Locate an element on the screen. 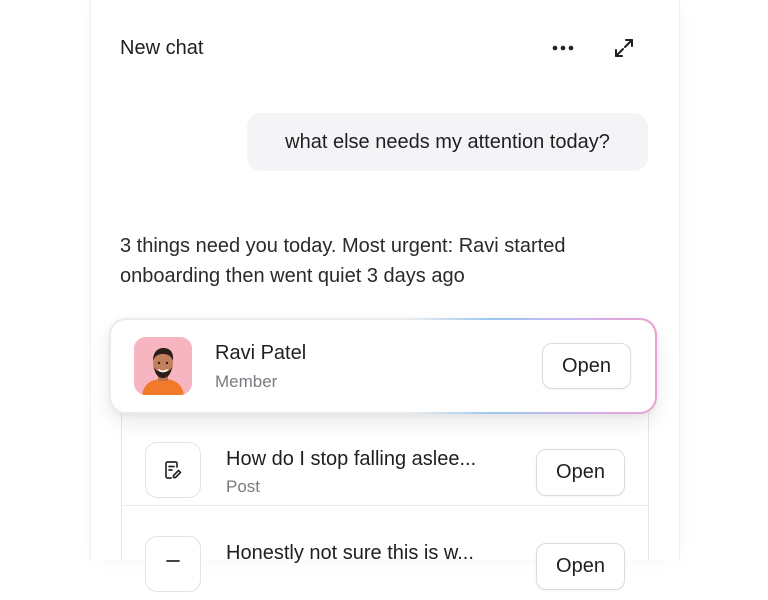 Image resolution: width=768 pixels, height=600 pixels. page-title: New chat is located at coordinates (162, 48).